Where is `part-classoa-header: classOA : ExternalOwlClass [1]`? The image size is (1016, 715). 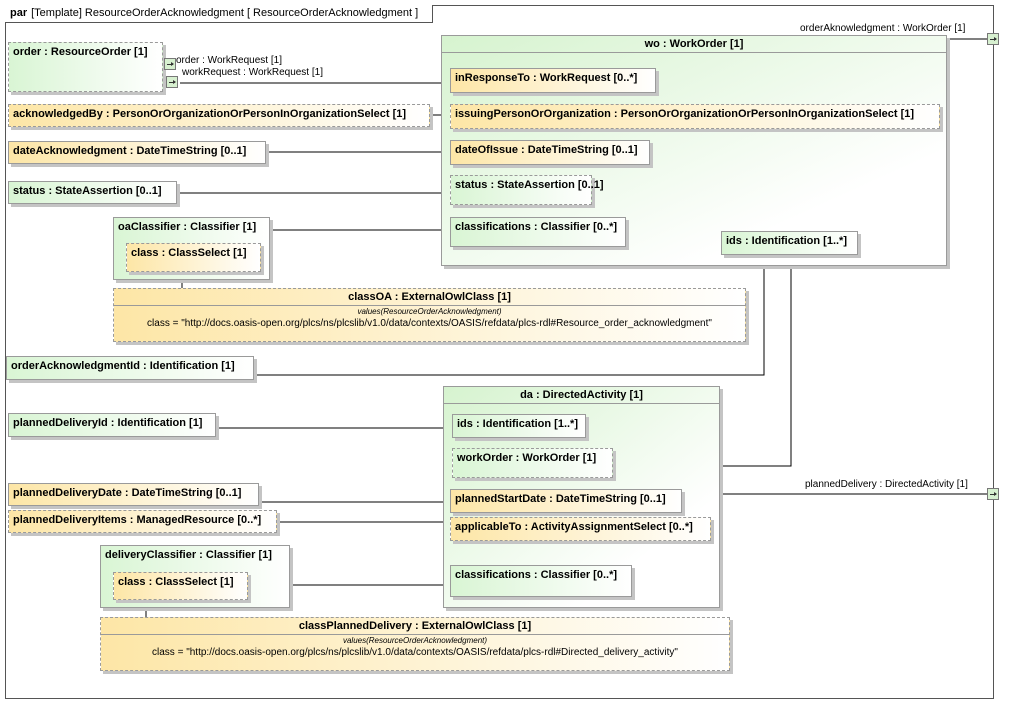
part-classoa-header: classOA : ExternalOwlClass [1] is located at coordinates (429, 297).